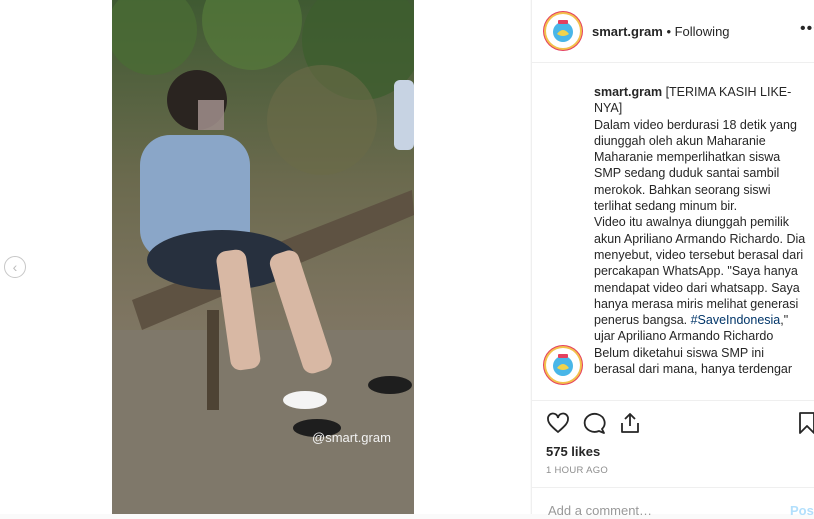  Describe the element at coordinates (736, 320) in the screenshot. I see `caption-hashtag: #SaveIndonesia` at that location.